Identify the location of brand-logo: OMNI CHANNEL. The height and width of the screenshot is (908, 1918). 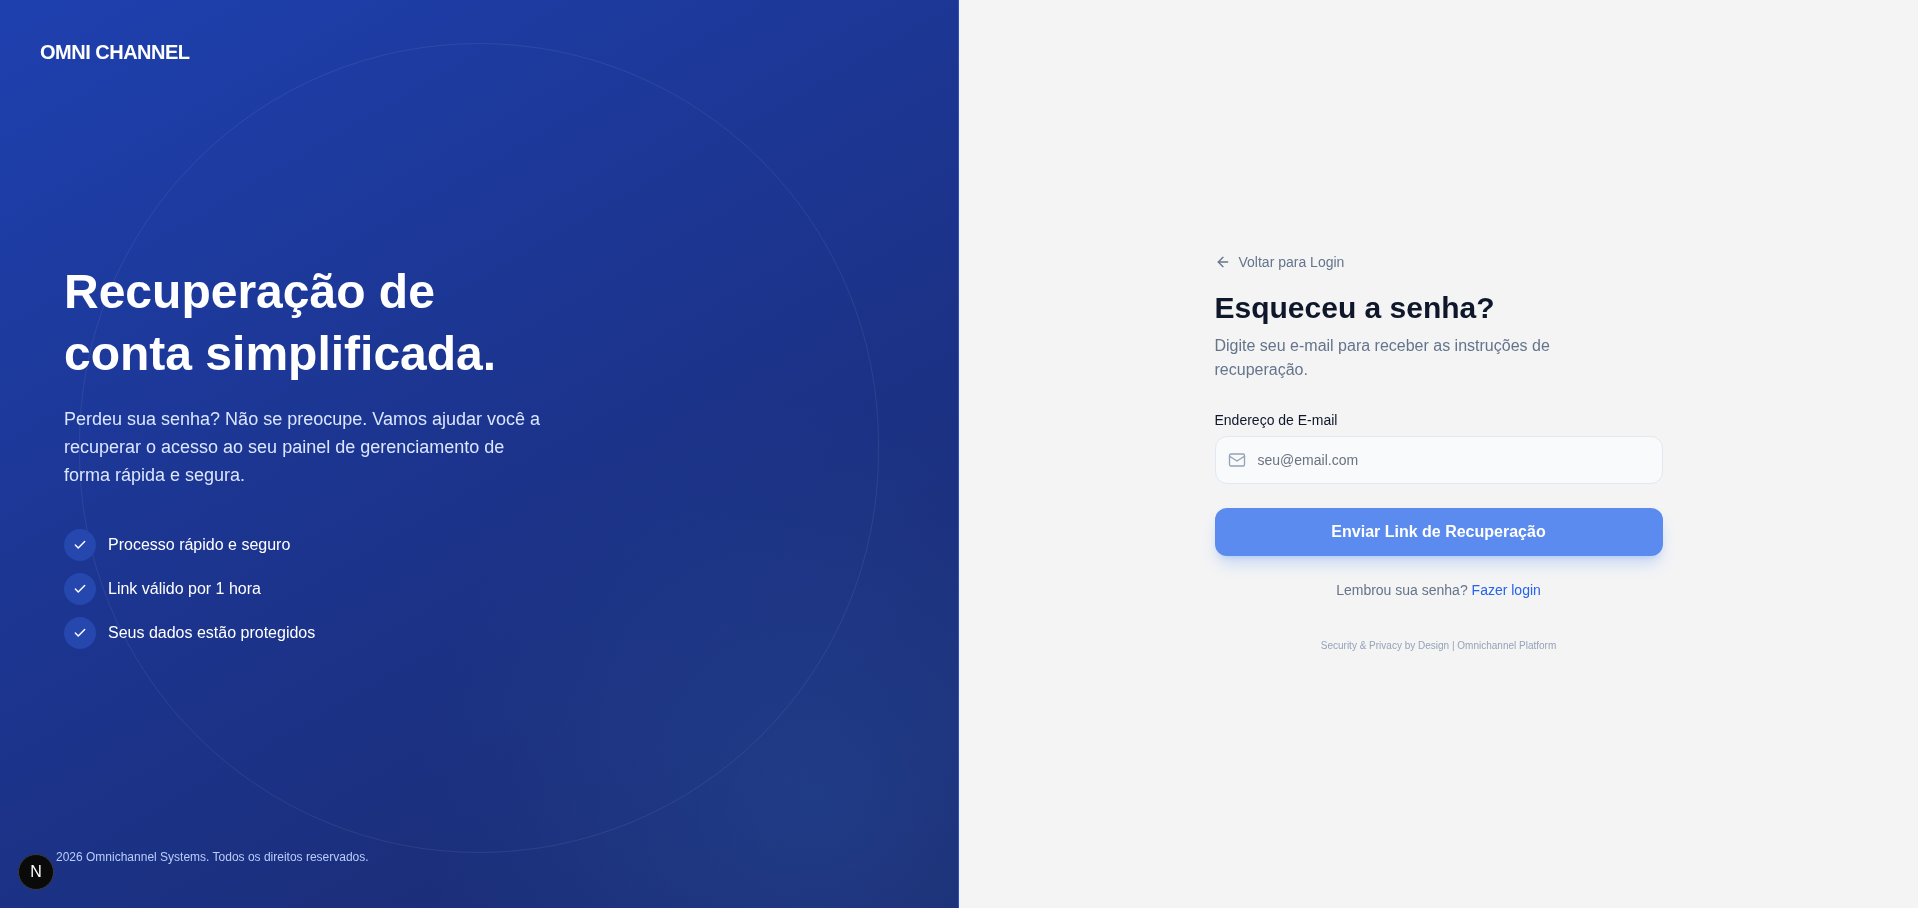
(115, 52).